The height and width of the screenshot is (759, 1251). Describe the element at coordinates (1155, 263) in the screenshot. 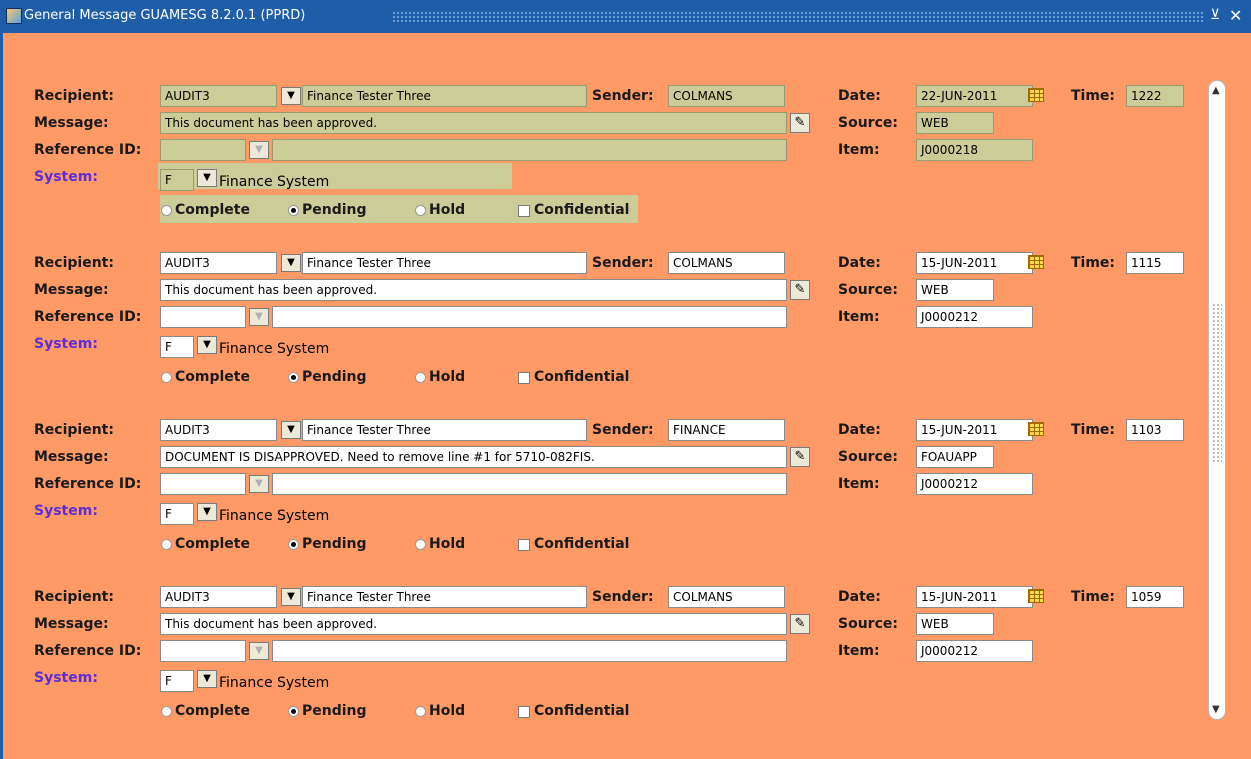

I see `time-field: 1115` at that location.